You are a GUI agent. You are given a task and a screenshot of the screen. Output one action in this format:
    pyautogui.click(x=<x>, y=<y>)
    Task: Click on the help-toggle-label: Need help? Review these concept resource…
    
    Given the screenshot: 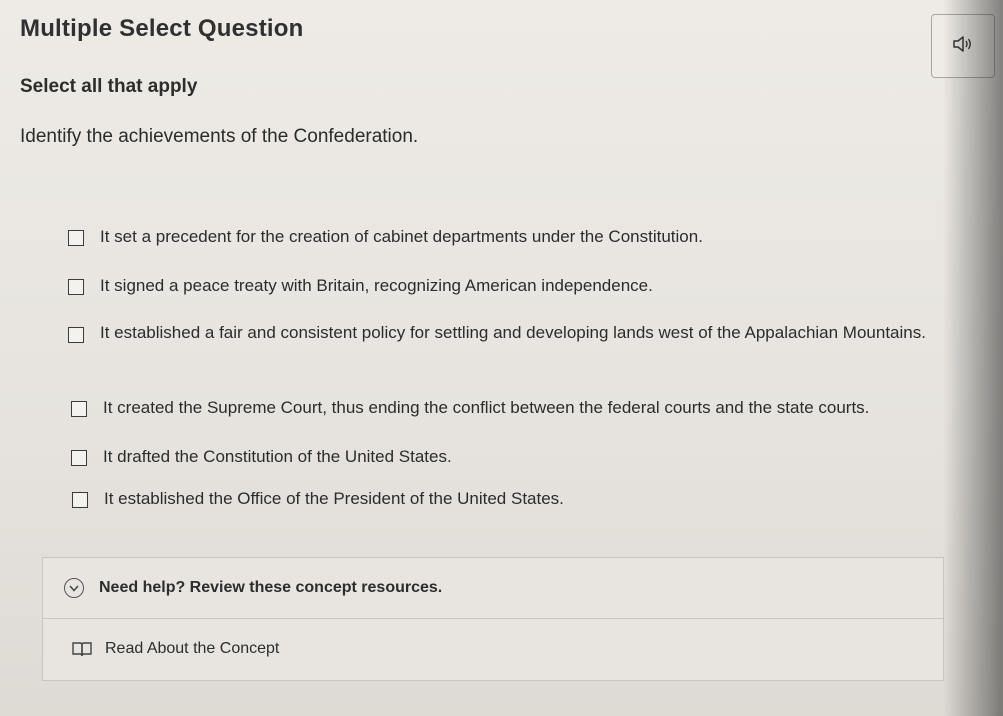 What is the action you would take?
    pyautogui.click(x=271, y=587)
    